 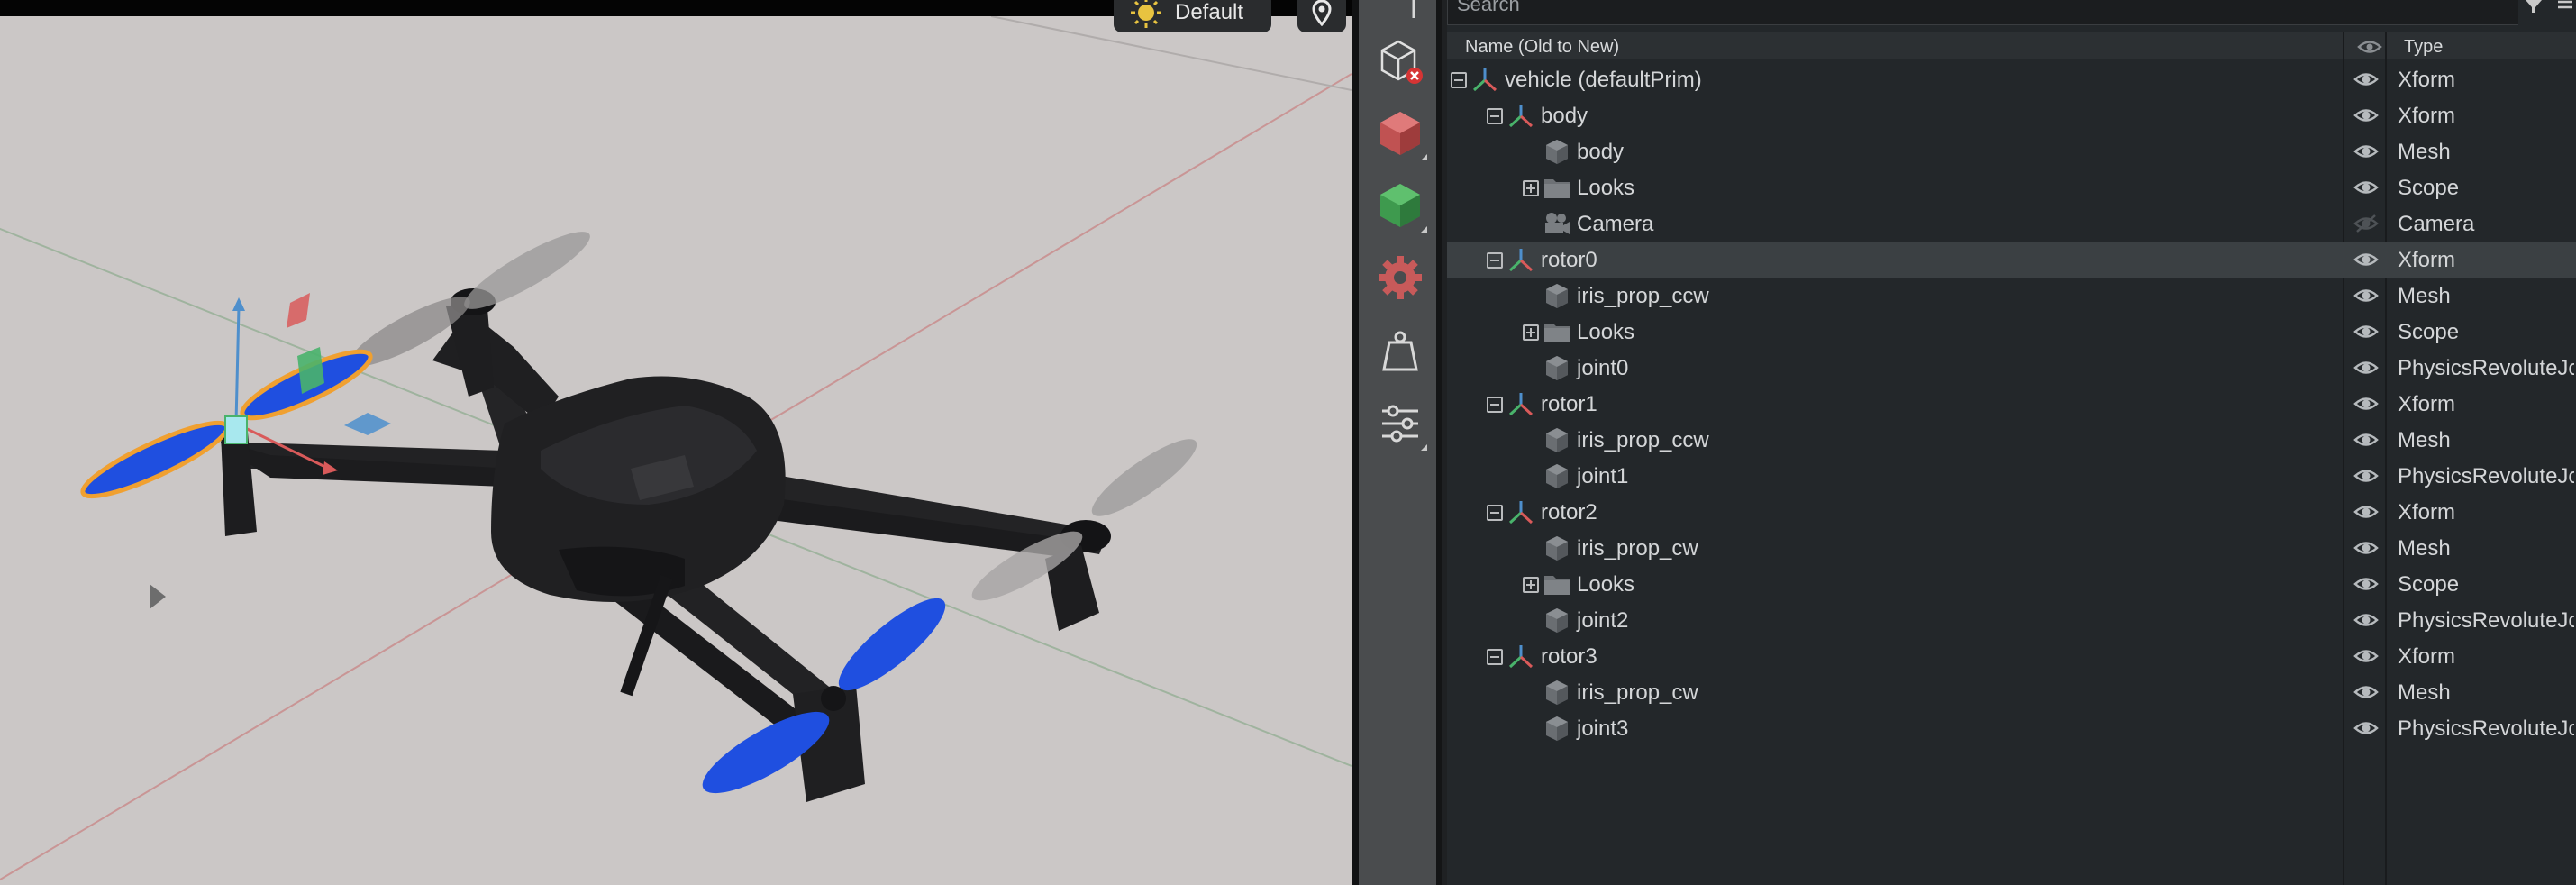 What do you see at coordinates (1400, 423) in the screenshot?
I see `settings-button` at bounding box center [1400, 423].